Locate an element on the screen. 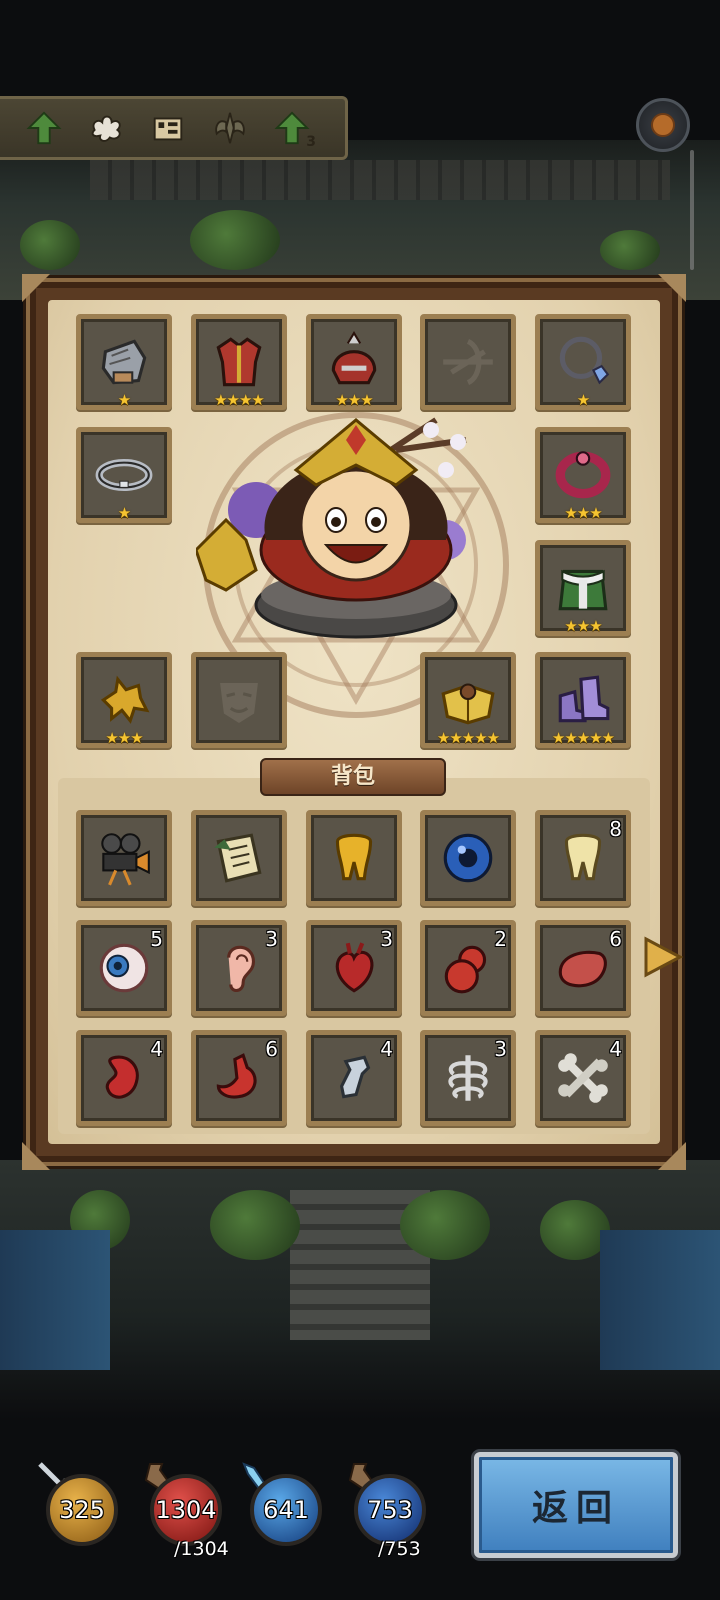 This screenshot has width=720, height=1600. equip-slot-helmet: ★★★ is located at coordinates (354, 362).